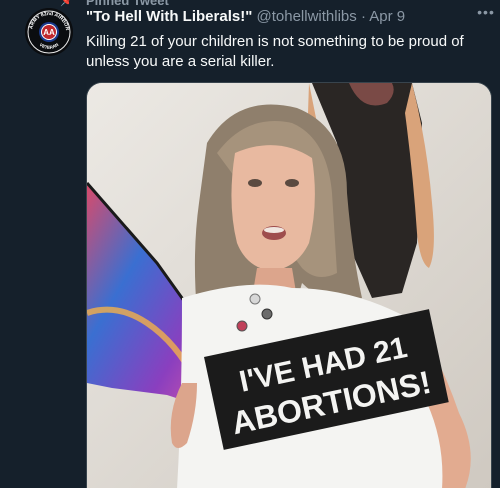 The width and height of the screenshot is (500, 488). What do you see at coordinates (67, 3) in the screenshot?
I see `pin-icon: 📌` at bounding box center [67, 3].